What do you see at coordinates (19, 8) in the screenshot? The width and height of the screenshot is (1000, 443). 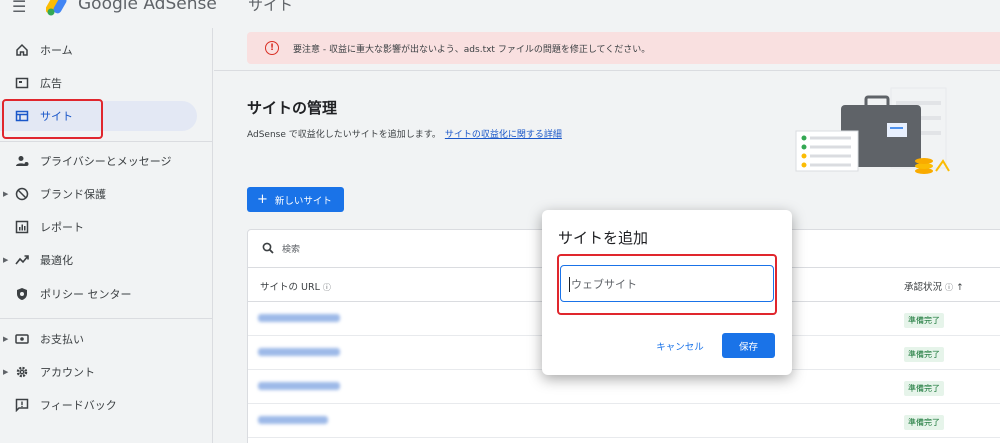 I see `hamburger-icon: ☰` at bounding box center [19, 8].